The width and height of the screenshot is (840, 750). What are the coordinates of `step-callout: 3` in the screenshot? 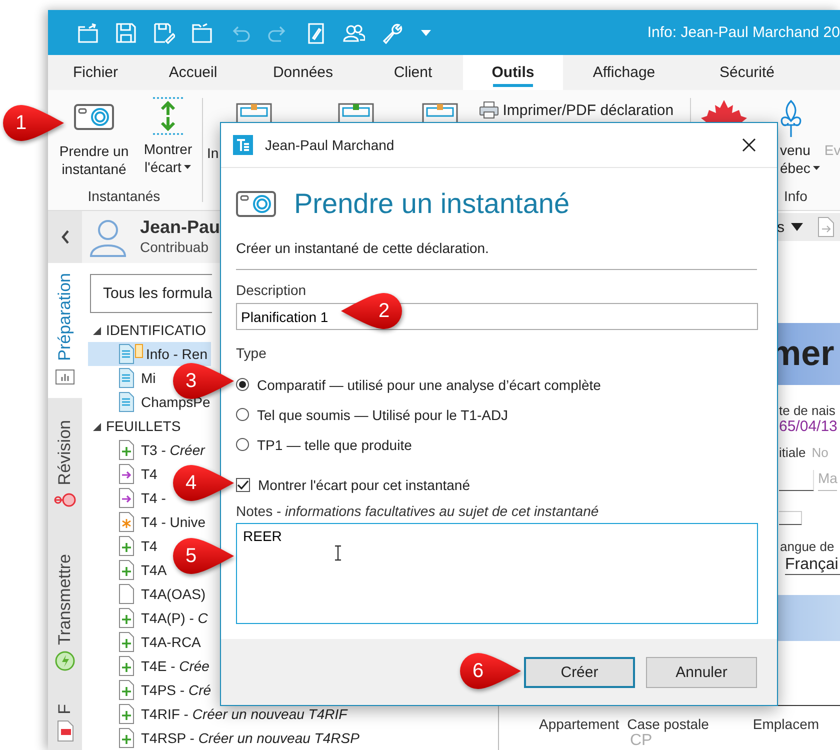 It's located at (204, 381).